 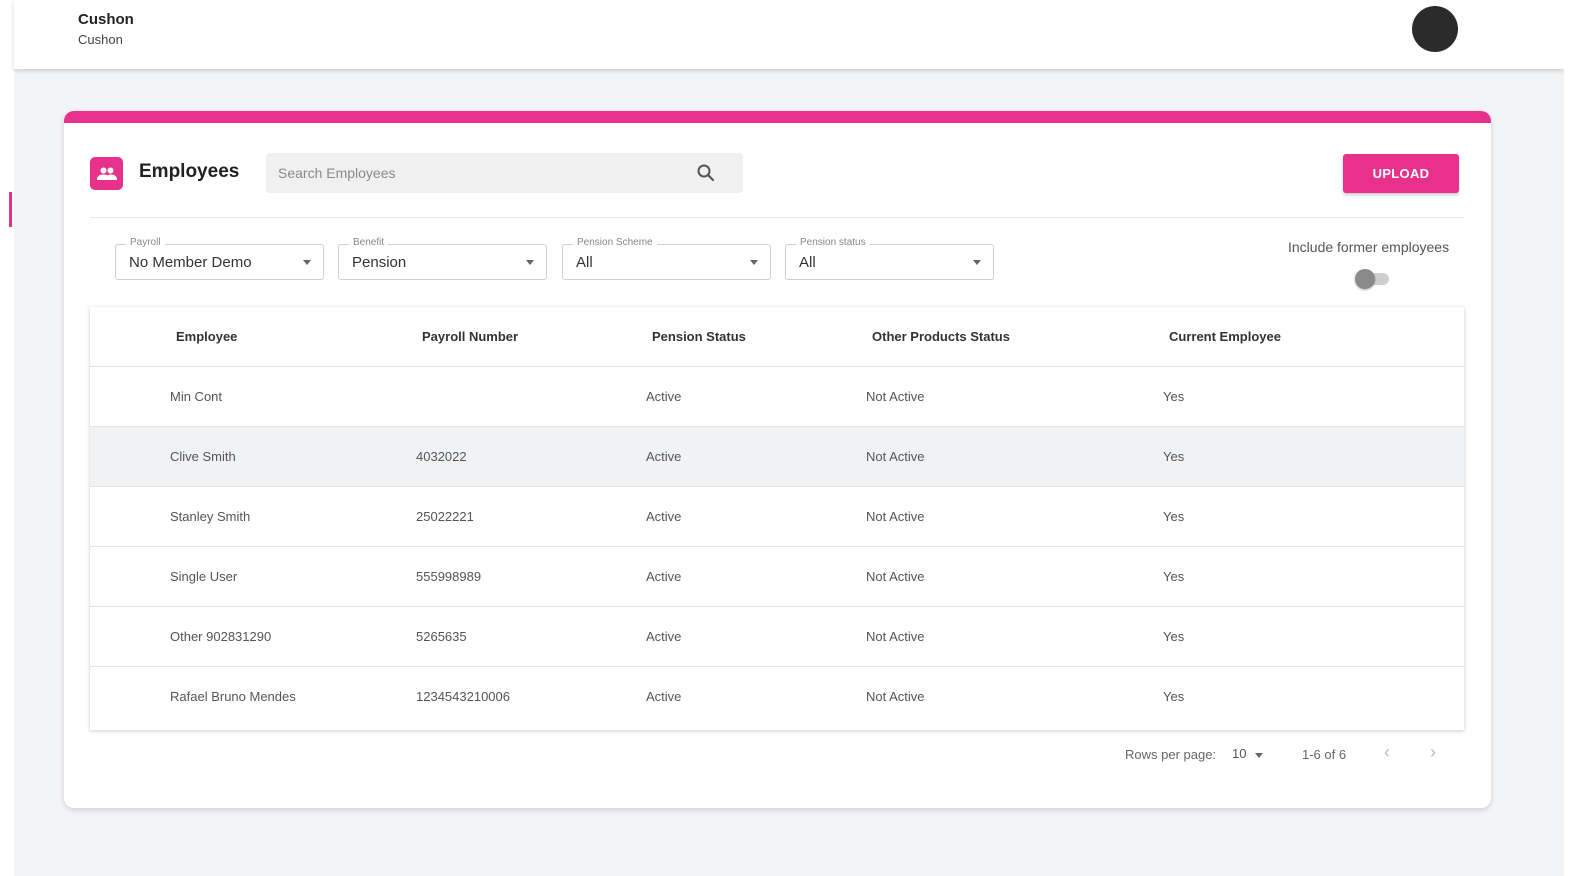 I want to click on payroll-select: Payroll No Member Demo, so click(x=219, y=258).